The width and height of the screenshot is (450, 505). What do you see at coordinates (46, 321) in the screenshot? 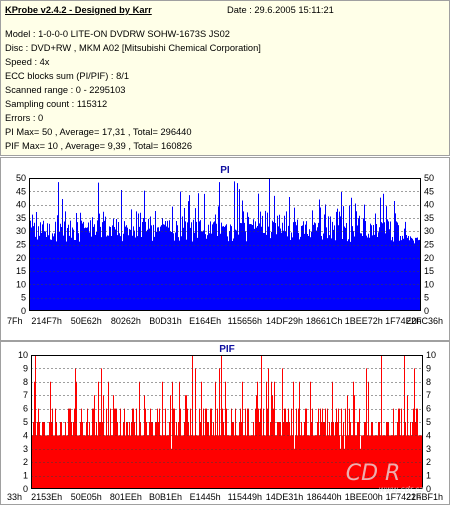
I see `x-tick-label: 214F7h` at bounding box center [46, 321].